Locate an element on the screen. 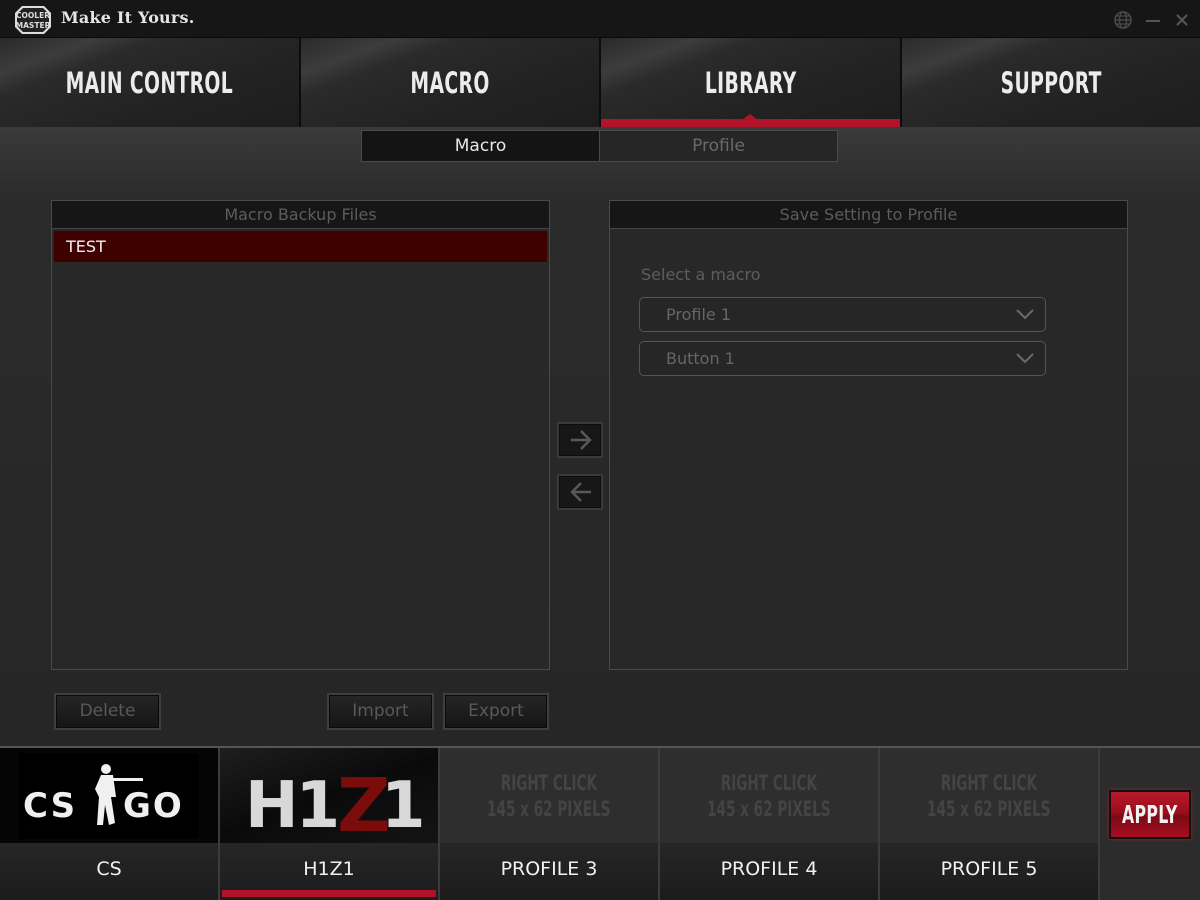 This screenshot has width=1200, height=900. svg-text: H1 is located at coordinates (291, 804).